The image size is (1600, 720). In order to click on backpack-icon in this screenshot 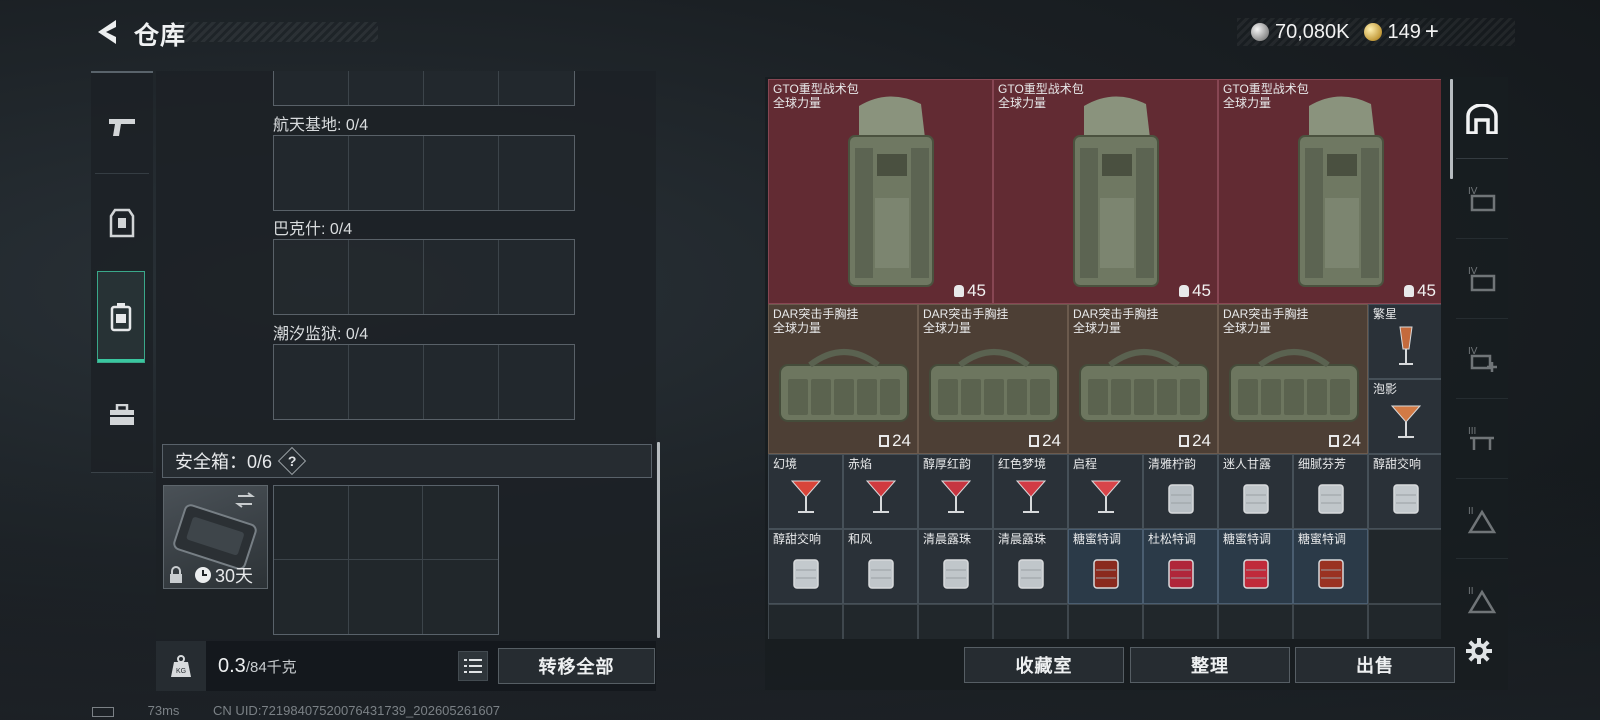, I will do `click(121, 317)`.